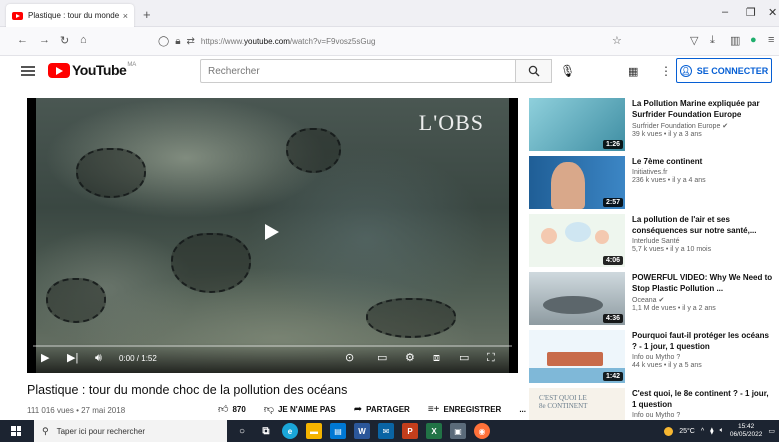 Image resolution: width=779 pixels, height=442 pixels. I want to click on taskbar-search: ⚲ Taper ici pour rechercher, so click(130, 431).